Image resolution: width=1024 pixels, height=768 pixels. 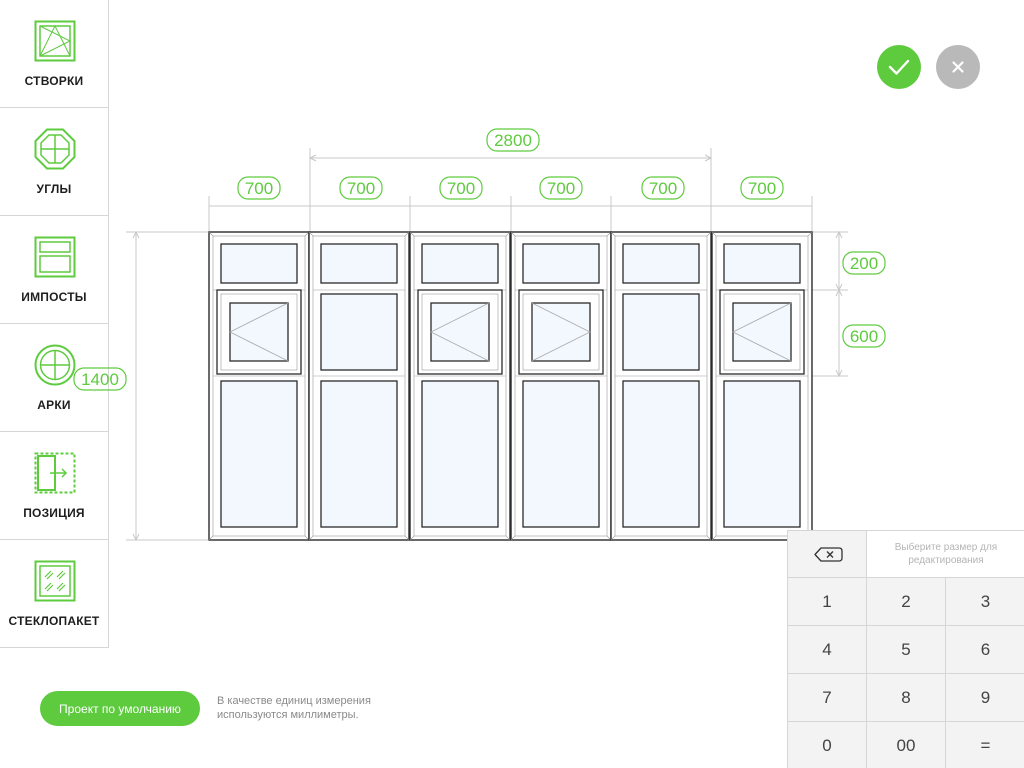 I want to click on sidebar-item-glass-unit: СТЕКЛОПАКЕТ, so click(x=54, y=594).